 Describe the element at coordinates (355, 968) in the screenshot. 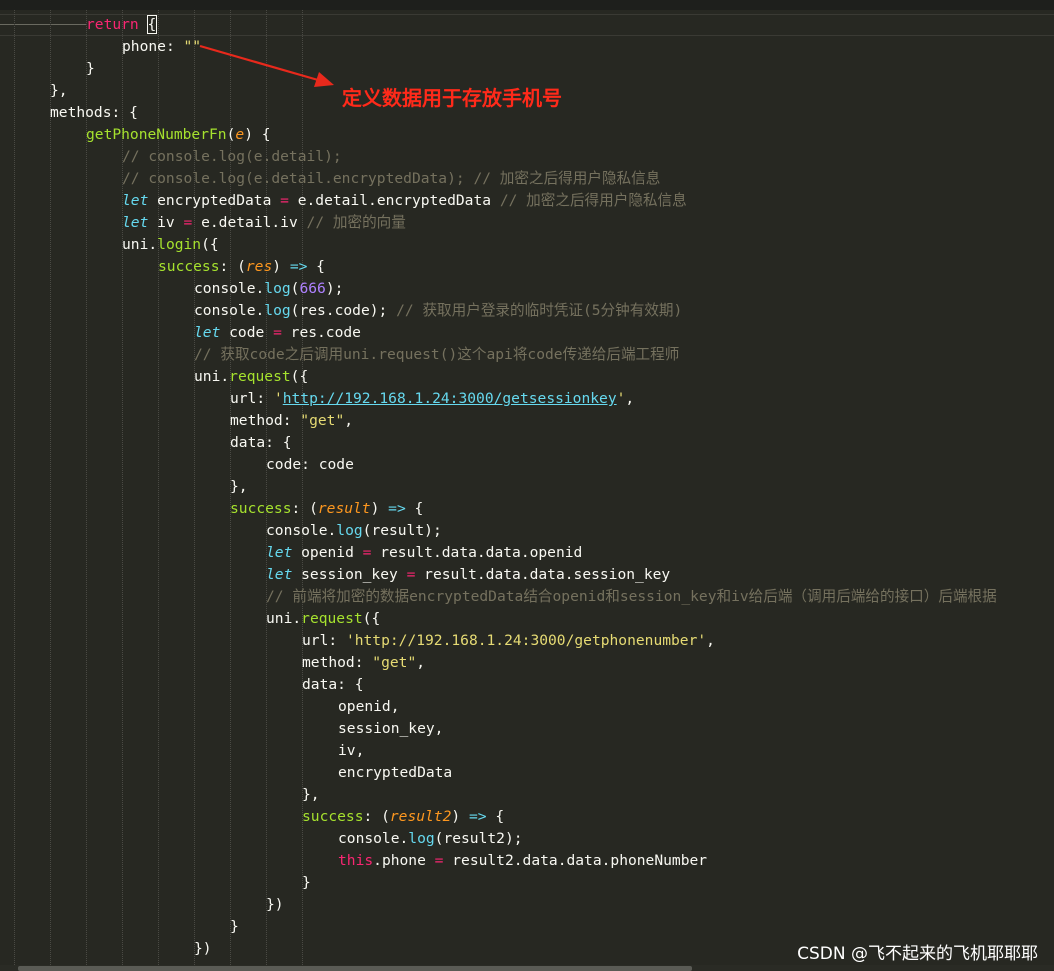

I see `horizontal-scrollbar-thumb` at that location.